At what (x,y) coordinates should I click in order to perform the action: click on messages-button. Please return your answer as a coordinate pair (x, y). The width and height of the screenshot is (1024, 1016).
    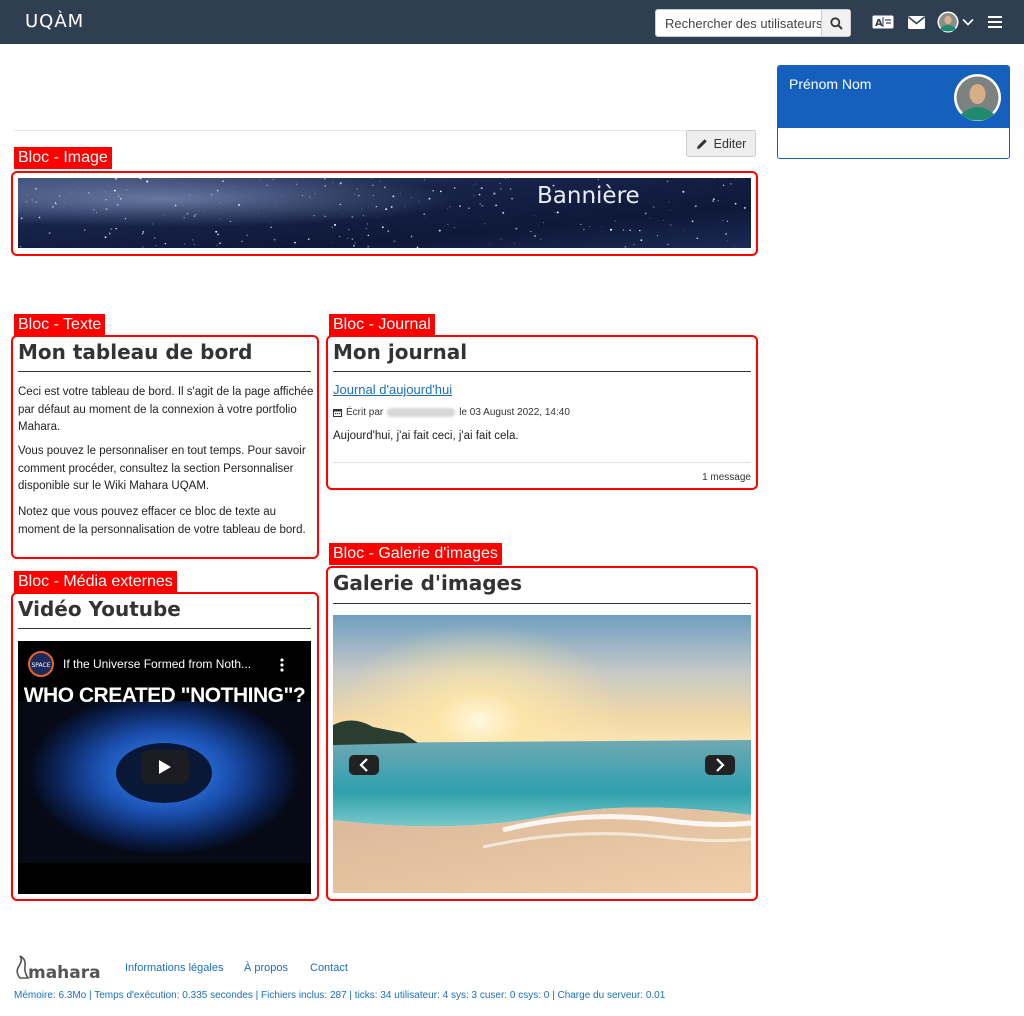
    Looking at the image, I should click on (916, 22).